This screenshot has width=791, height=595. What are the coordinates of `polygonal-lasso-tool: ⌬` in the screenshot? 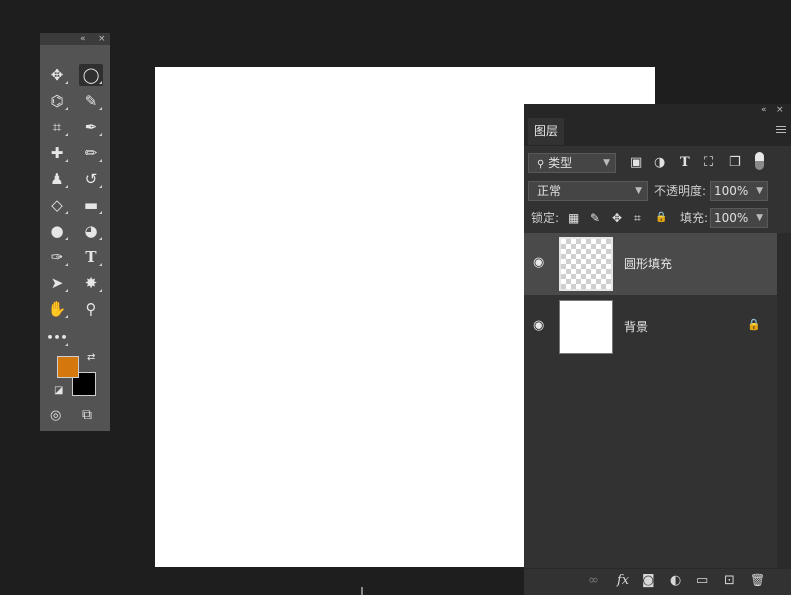 It's located at (57, 101).